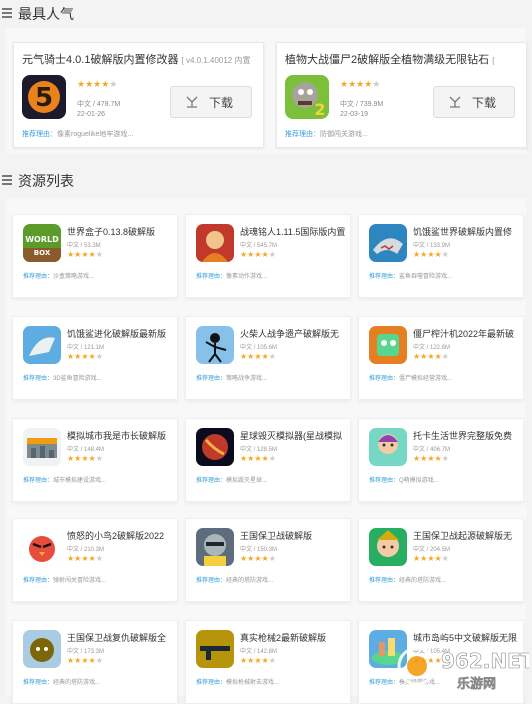  I want to click on app-title: 托卡生活世界完整版免费, so click(467, 435).